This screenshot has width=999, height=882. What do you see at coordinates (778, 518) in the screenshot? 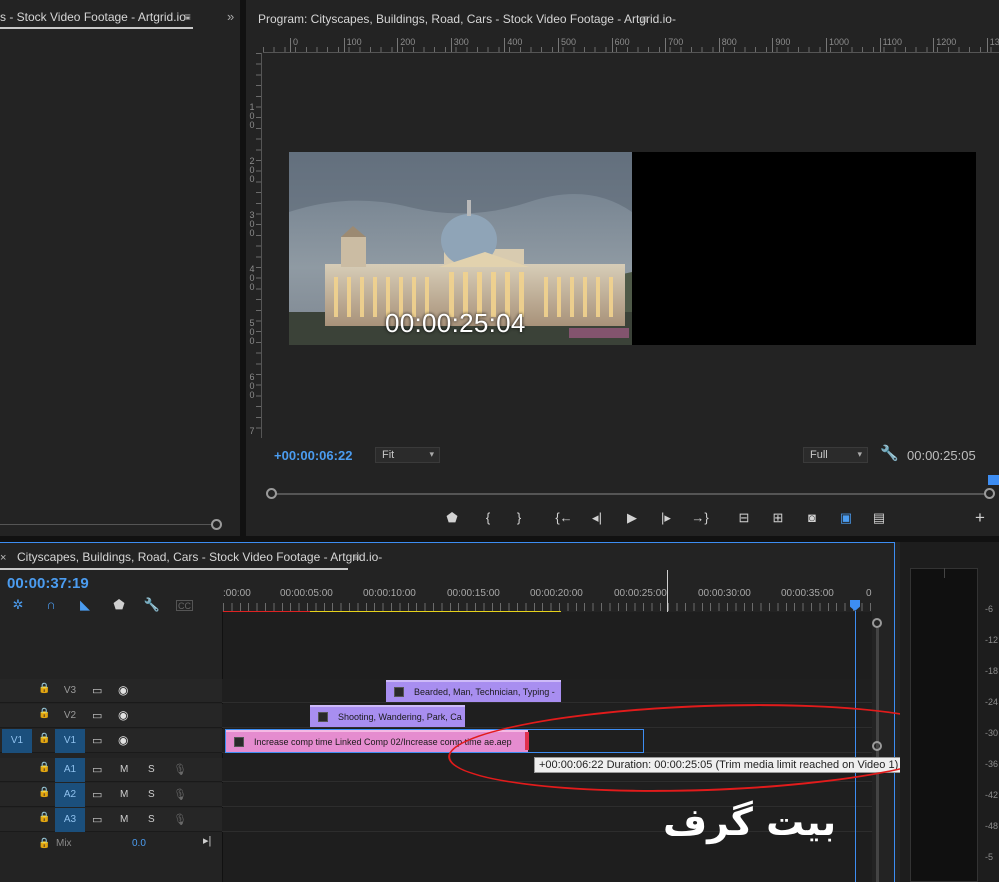
I see `extract-icon: ⊞` at bounding box center [778, 518].